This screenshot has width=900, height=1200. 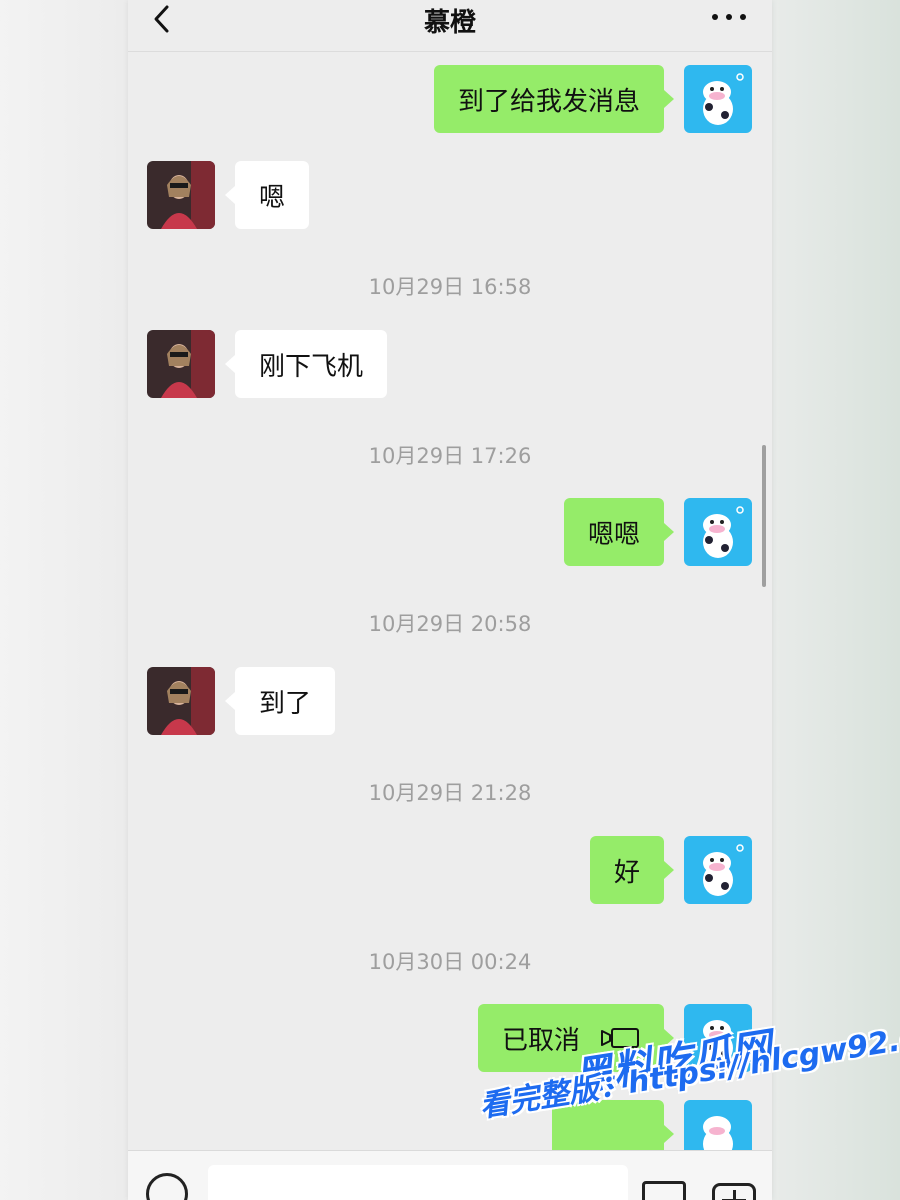 I want to click on message-bubble-received: 嗯, so click(x=267, y=195).